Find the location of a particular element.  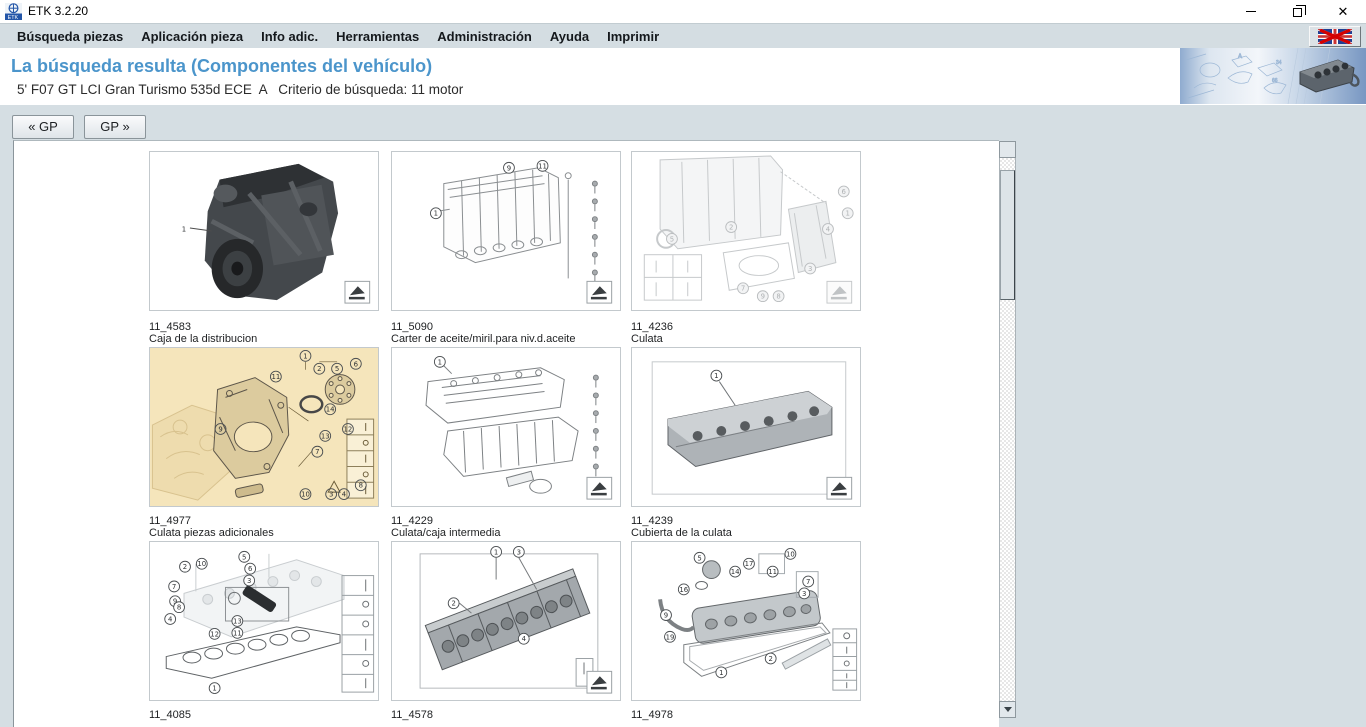

svg-text: ETK is located at coordinates (13, 17).